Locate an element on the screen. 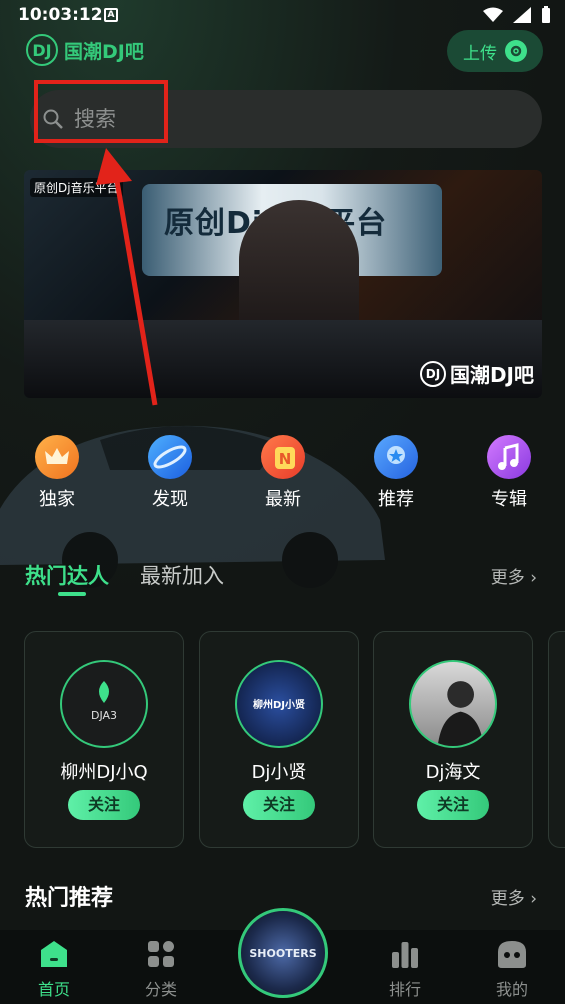  svg-text: N is located at coordinates (285, 459).